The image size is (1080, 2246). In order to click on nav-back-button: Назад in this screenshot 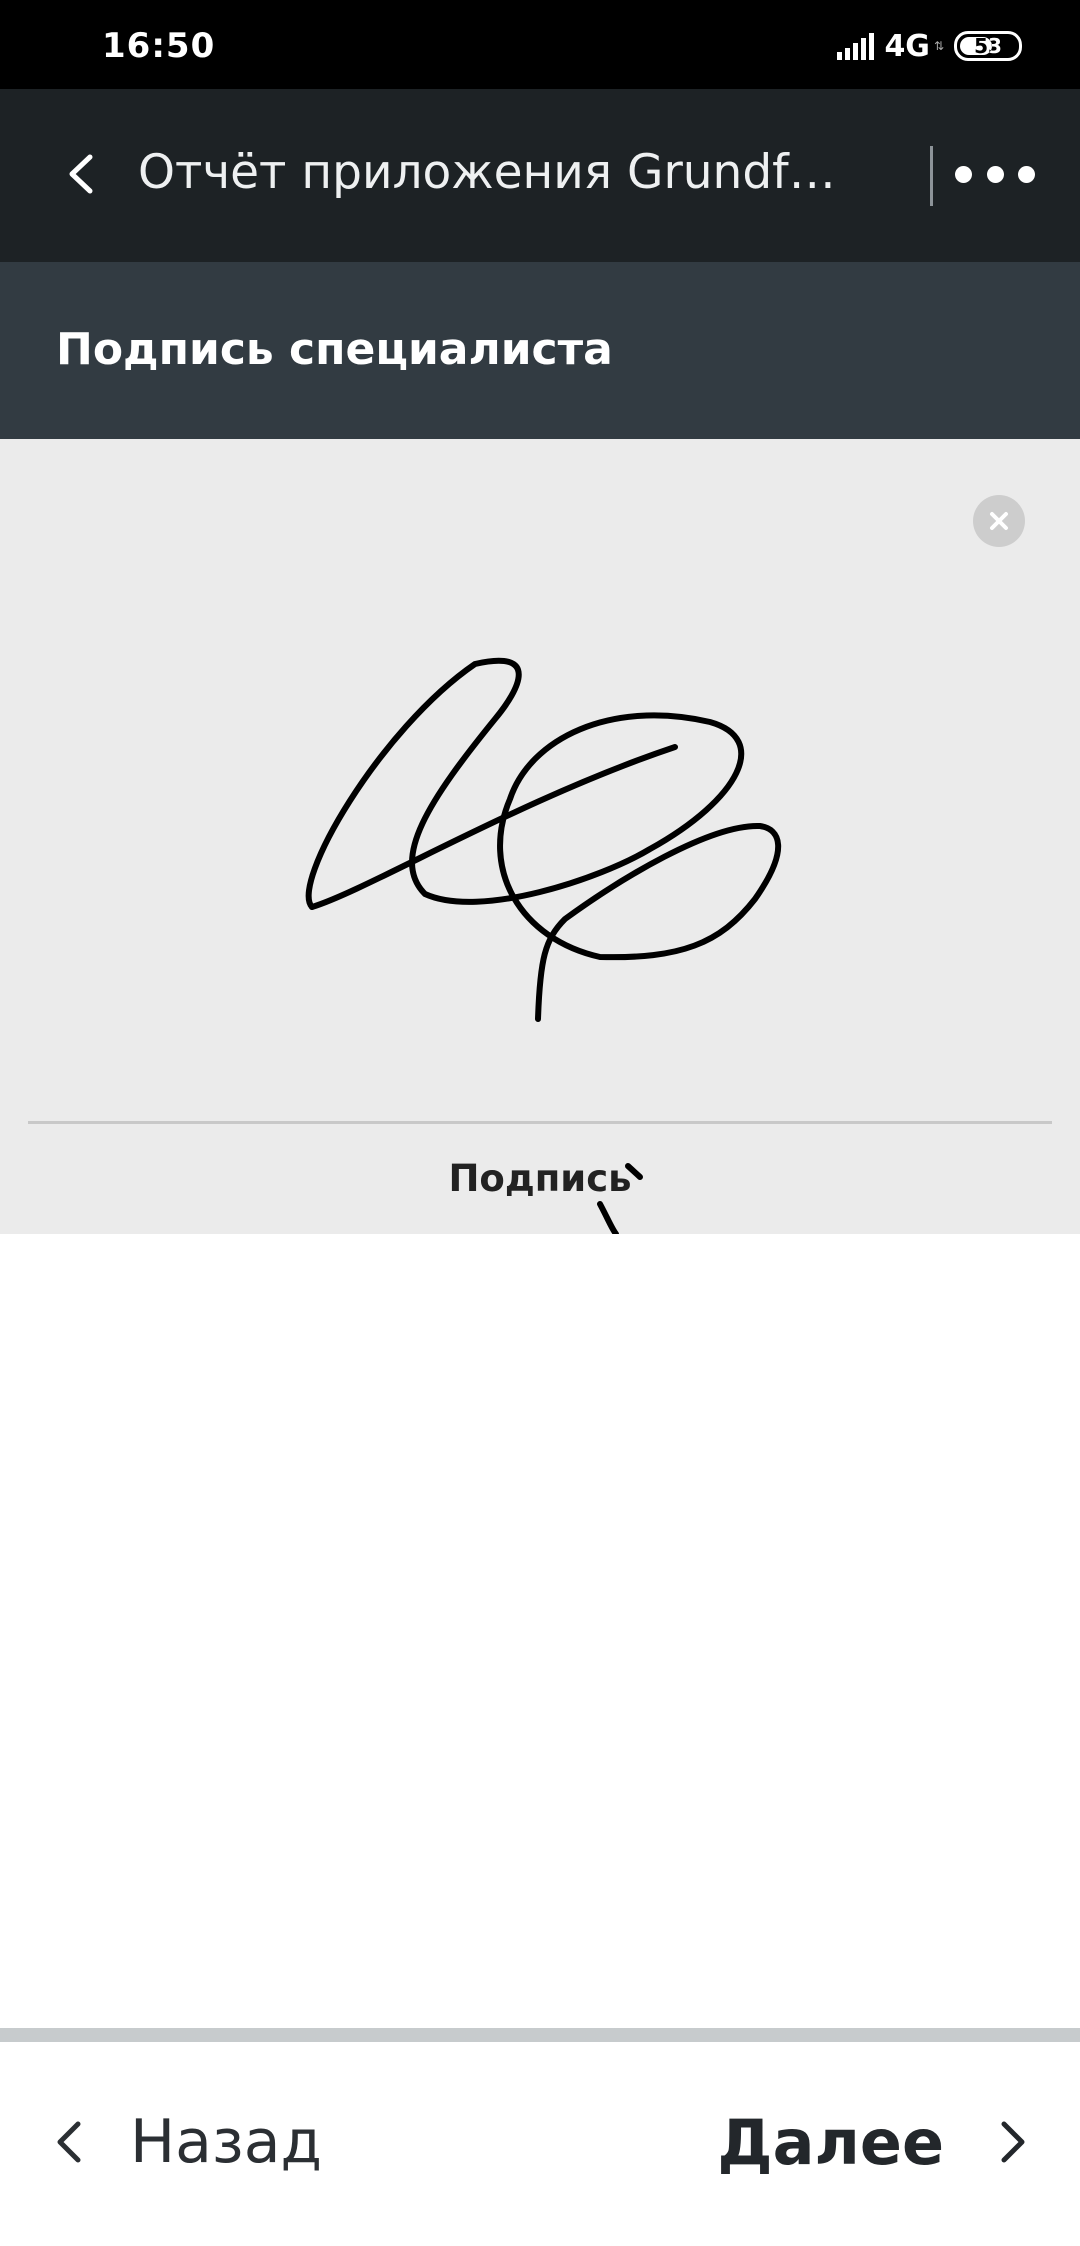, I will do `click(186, 2142)`.